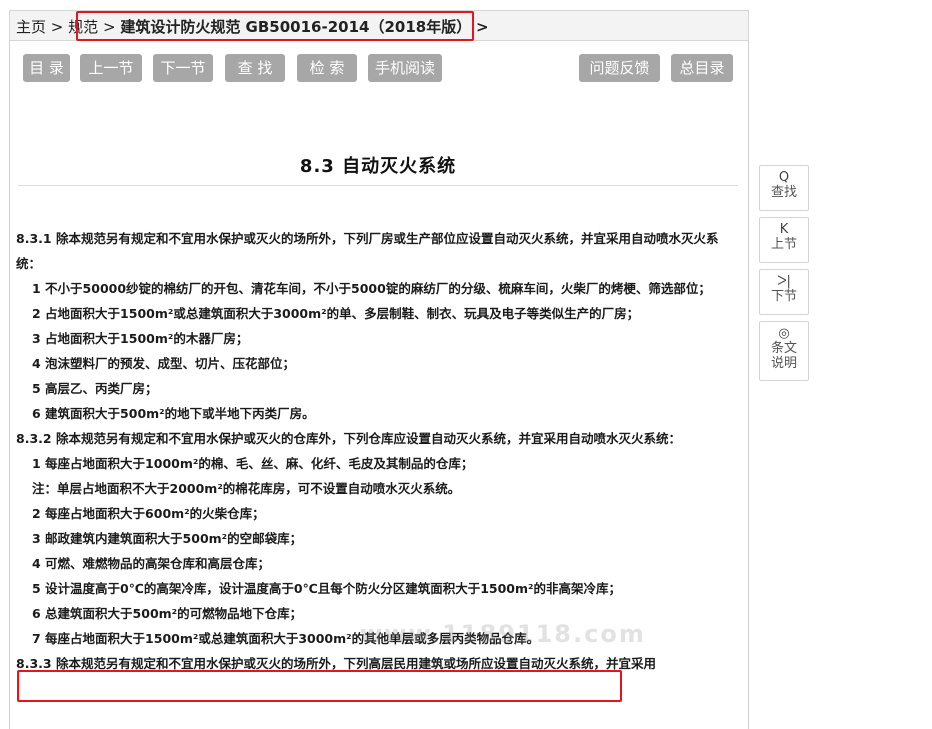  What do you see at coordinates (784, 177) in the screenshot?
I see `search-icon: Q` at bounding box center [784, 177].